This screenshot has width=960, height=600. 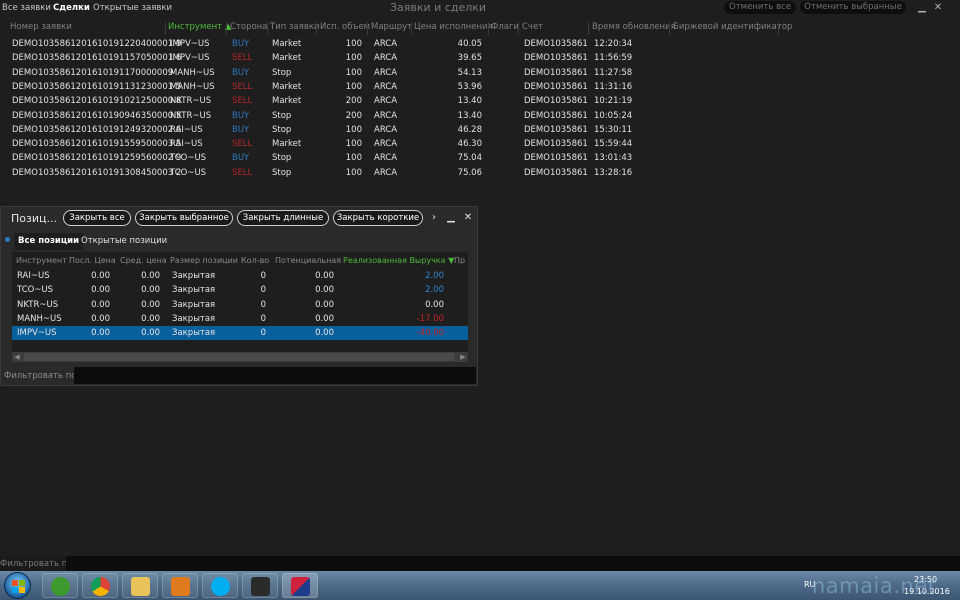 I want to click on trading-app-icon, so click(x=300, y=586).